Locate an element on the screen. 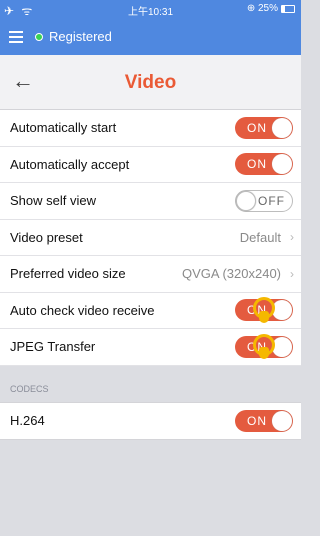  automatically-accept-toggle: ON is located at coordinates (264, 164).